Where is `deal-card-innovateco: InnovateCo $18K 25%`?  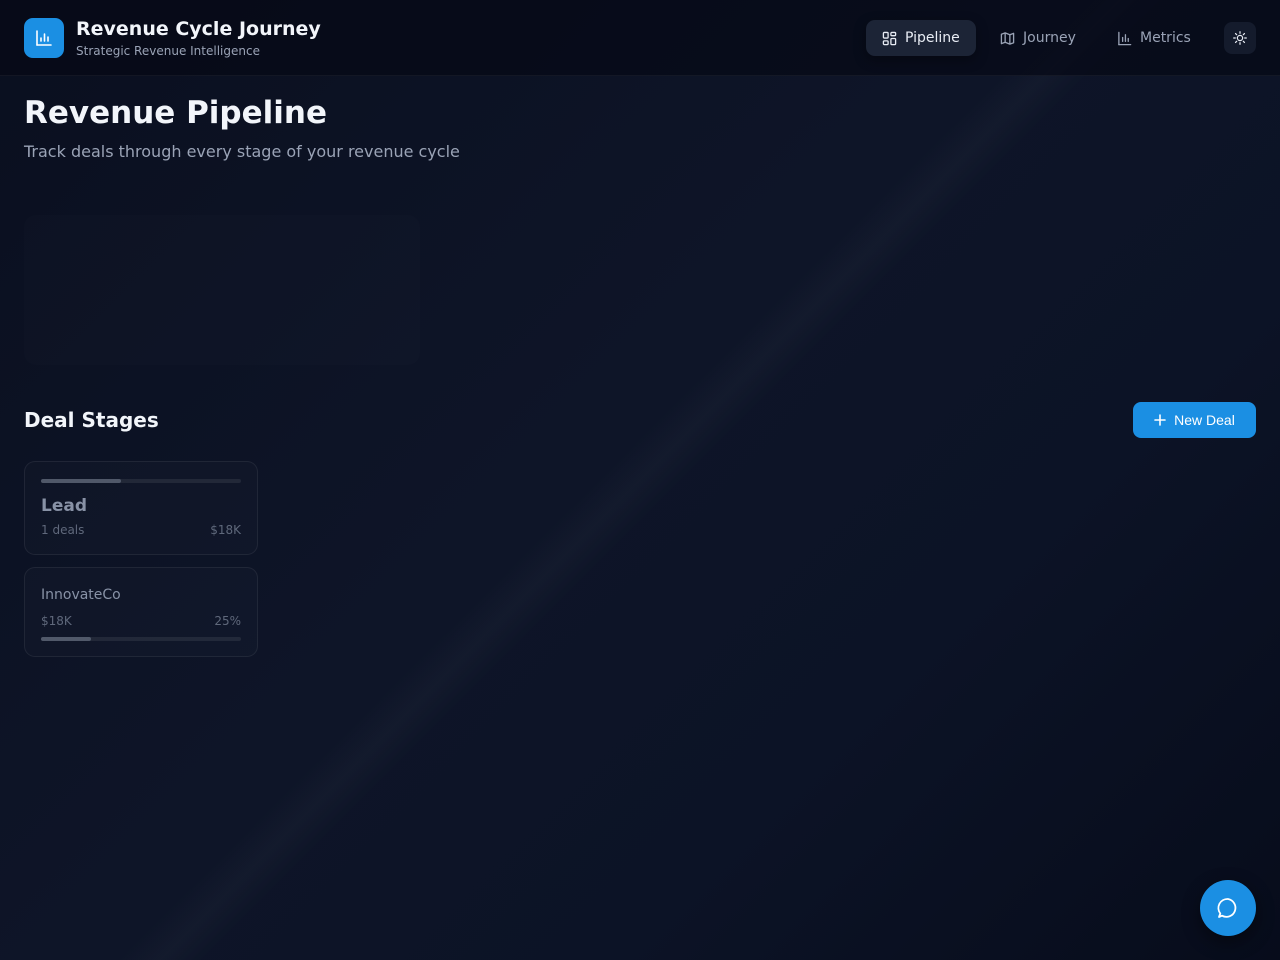
deal-card-innovateco: InnovateCo $18K 25% is located at coordinates (141, 612).